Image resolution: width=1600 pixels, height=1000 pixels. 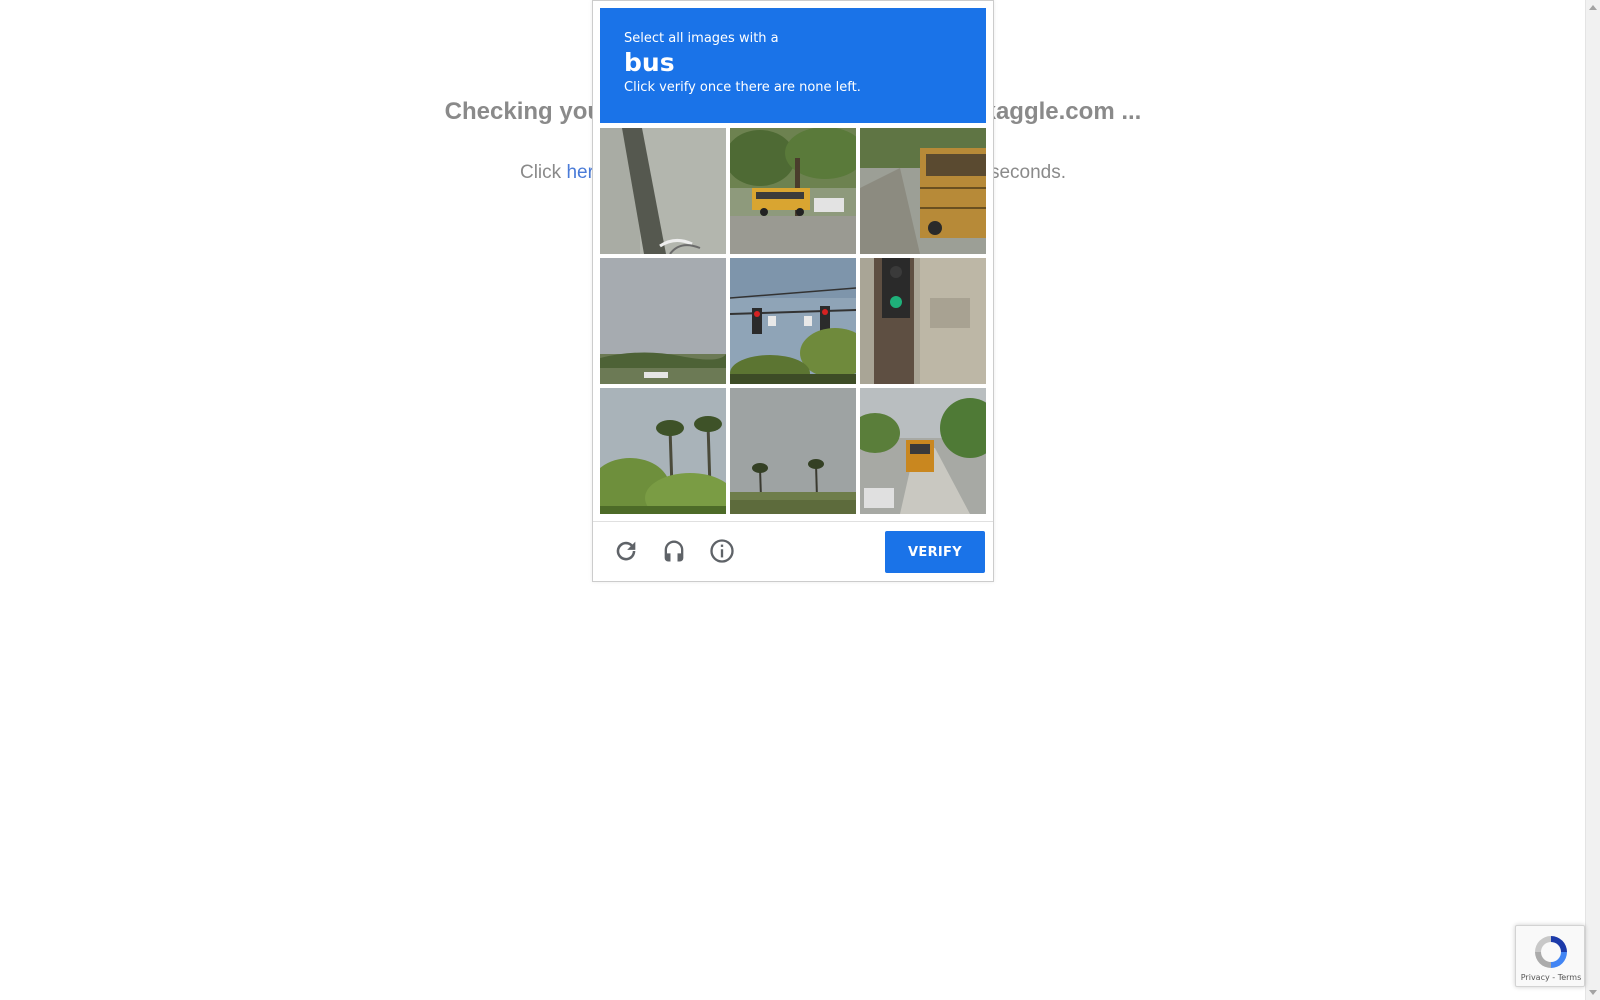 What do you see at coordinates (1593, 7) in the screenshot?
I see `scroll-up-arrow` at bounding box center [1593, 7].